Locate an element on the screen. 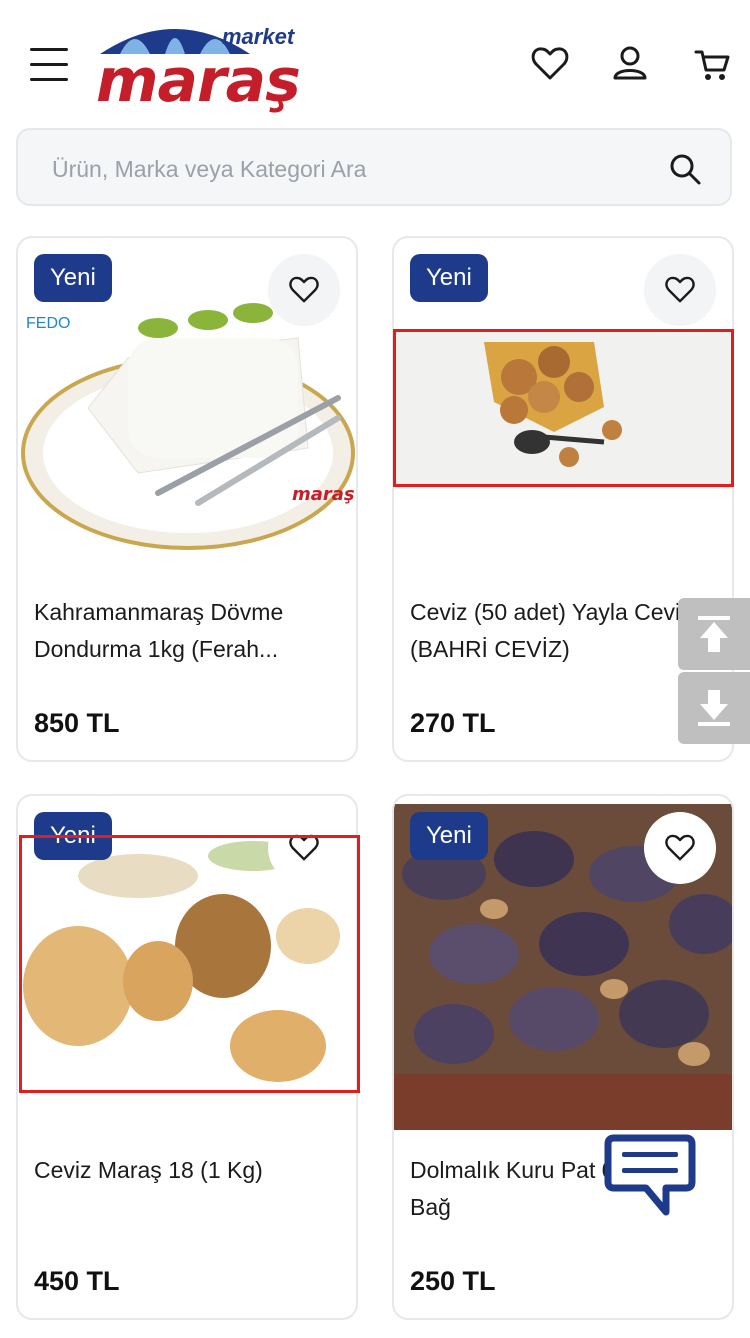 The image size is (750, 1338). brand-fedo-logo: FEDO is located at coordinates (48, 323).